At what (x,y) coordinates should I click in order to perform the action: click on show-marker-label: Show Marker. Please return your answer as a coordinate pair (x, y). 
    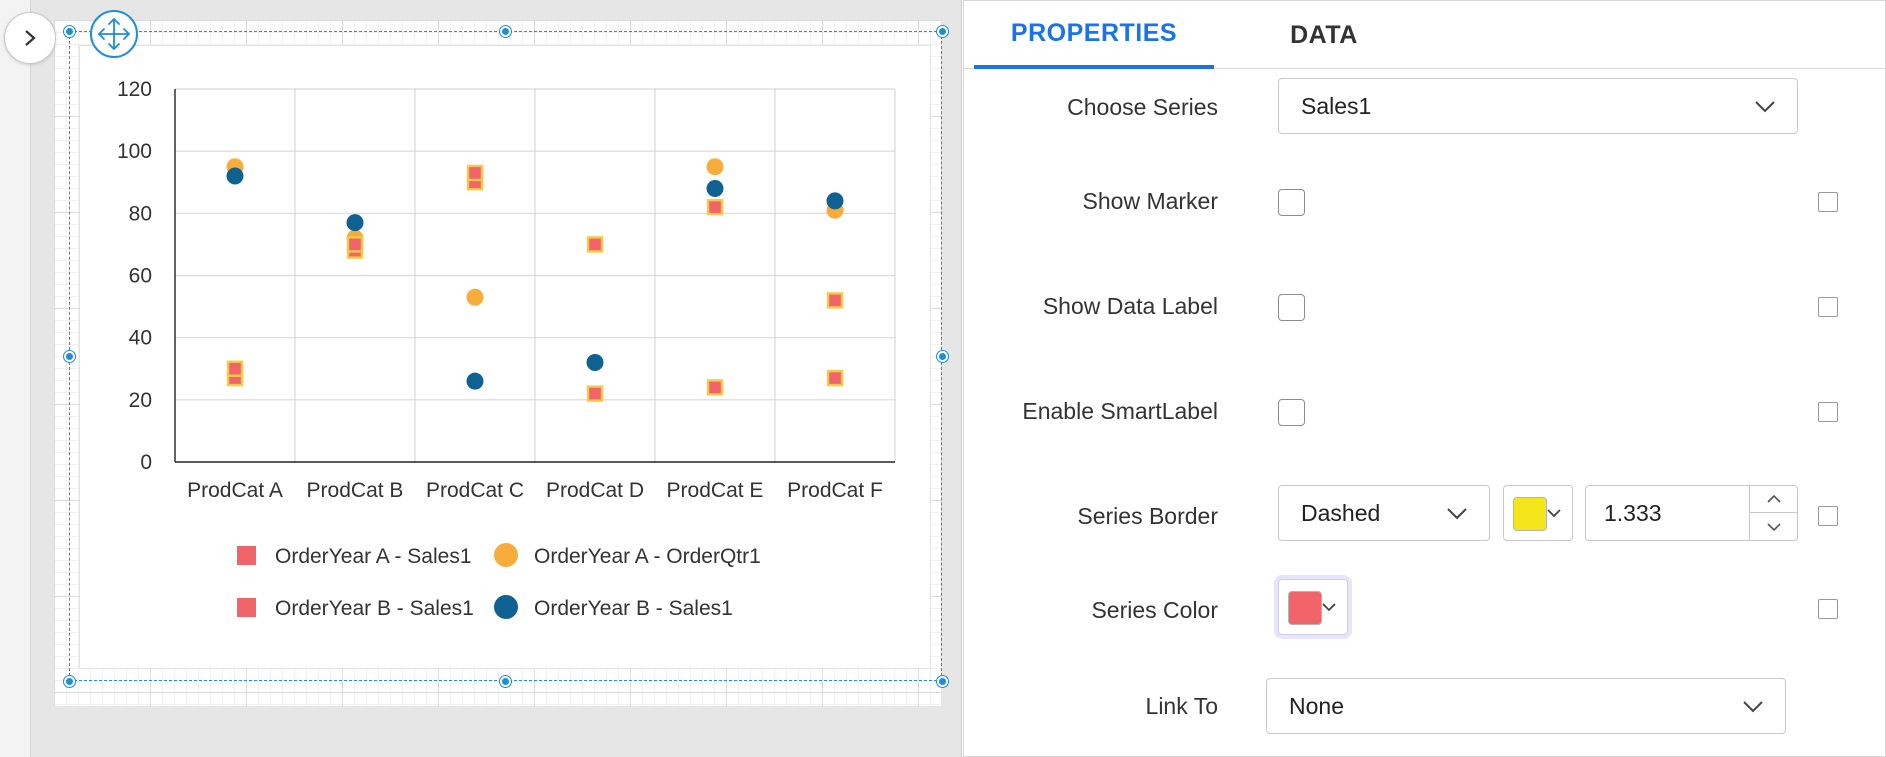
    Looking at the image, I should click on (1150, 201).